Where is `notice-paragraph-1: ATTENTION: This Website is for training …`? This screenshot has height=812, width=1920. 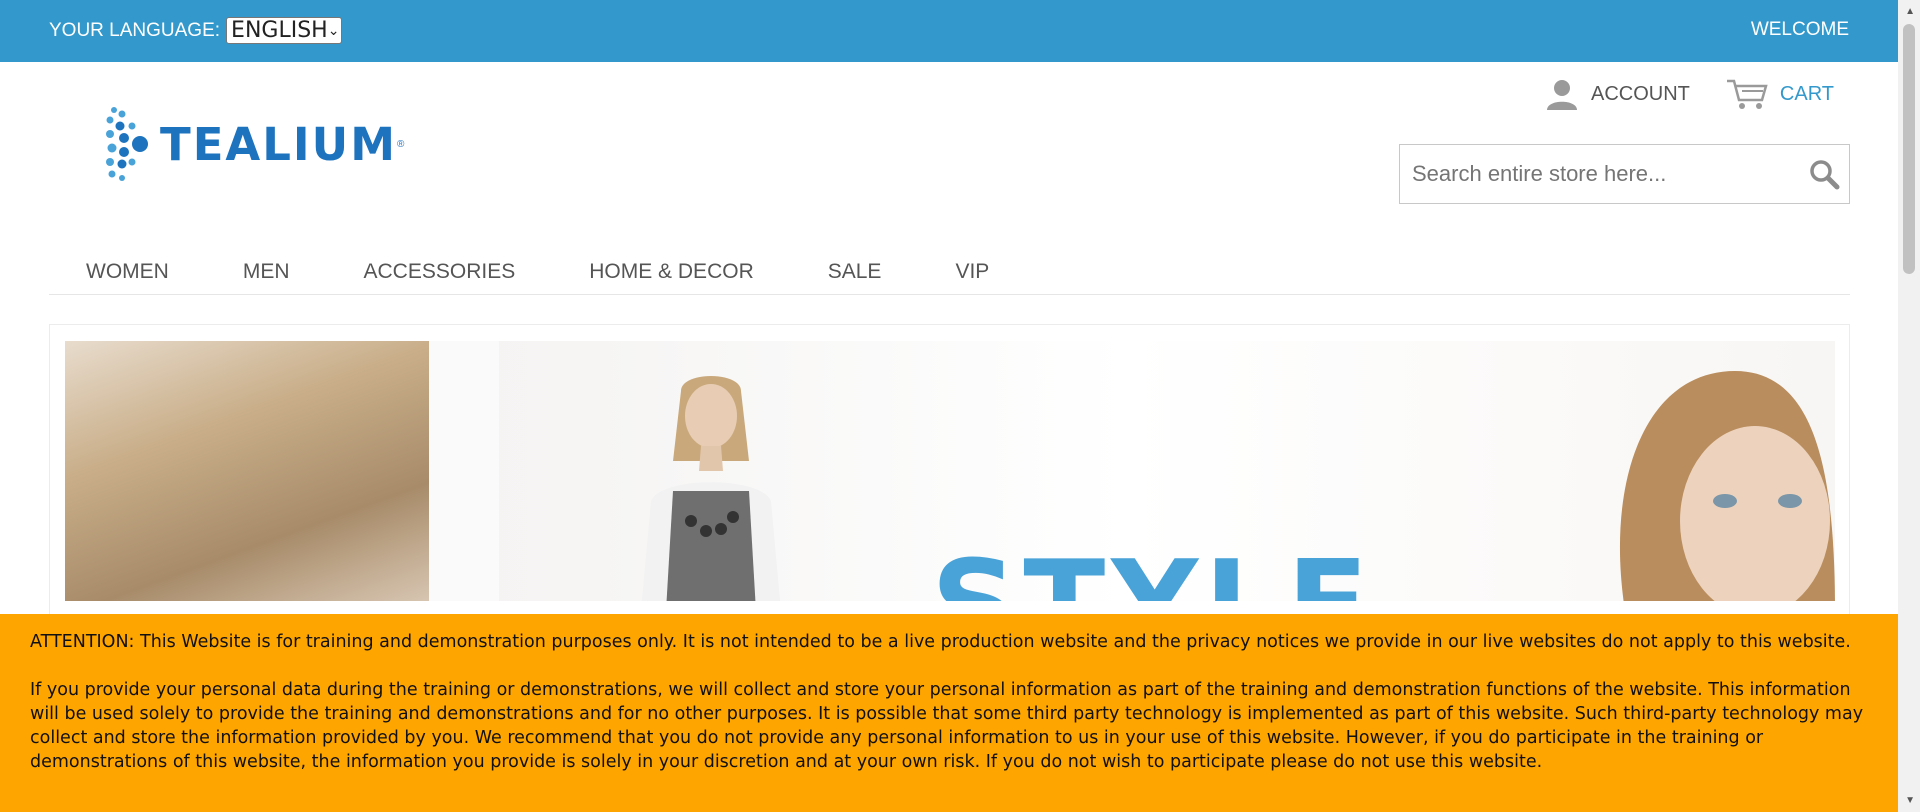 notice-paragraph-1: ATTENTION: This Website is for training … is located at coordinates (940, 642).